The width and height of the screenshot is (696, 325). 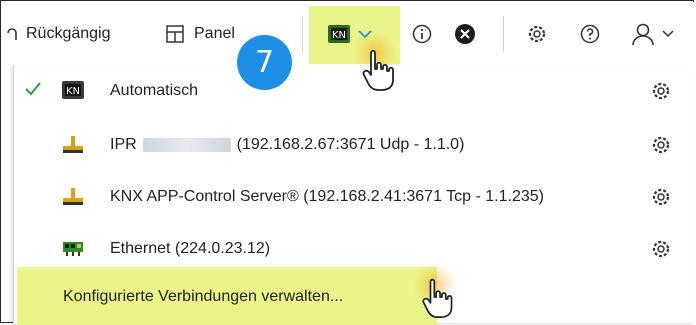 What do you see at coordinates (214, 33) in the screenshot?
I see `panel-label: Panel` at bounding box center [214, 33].